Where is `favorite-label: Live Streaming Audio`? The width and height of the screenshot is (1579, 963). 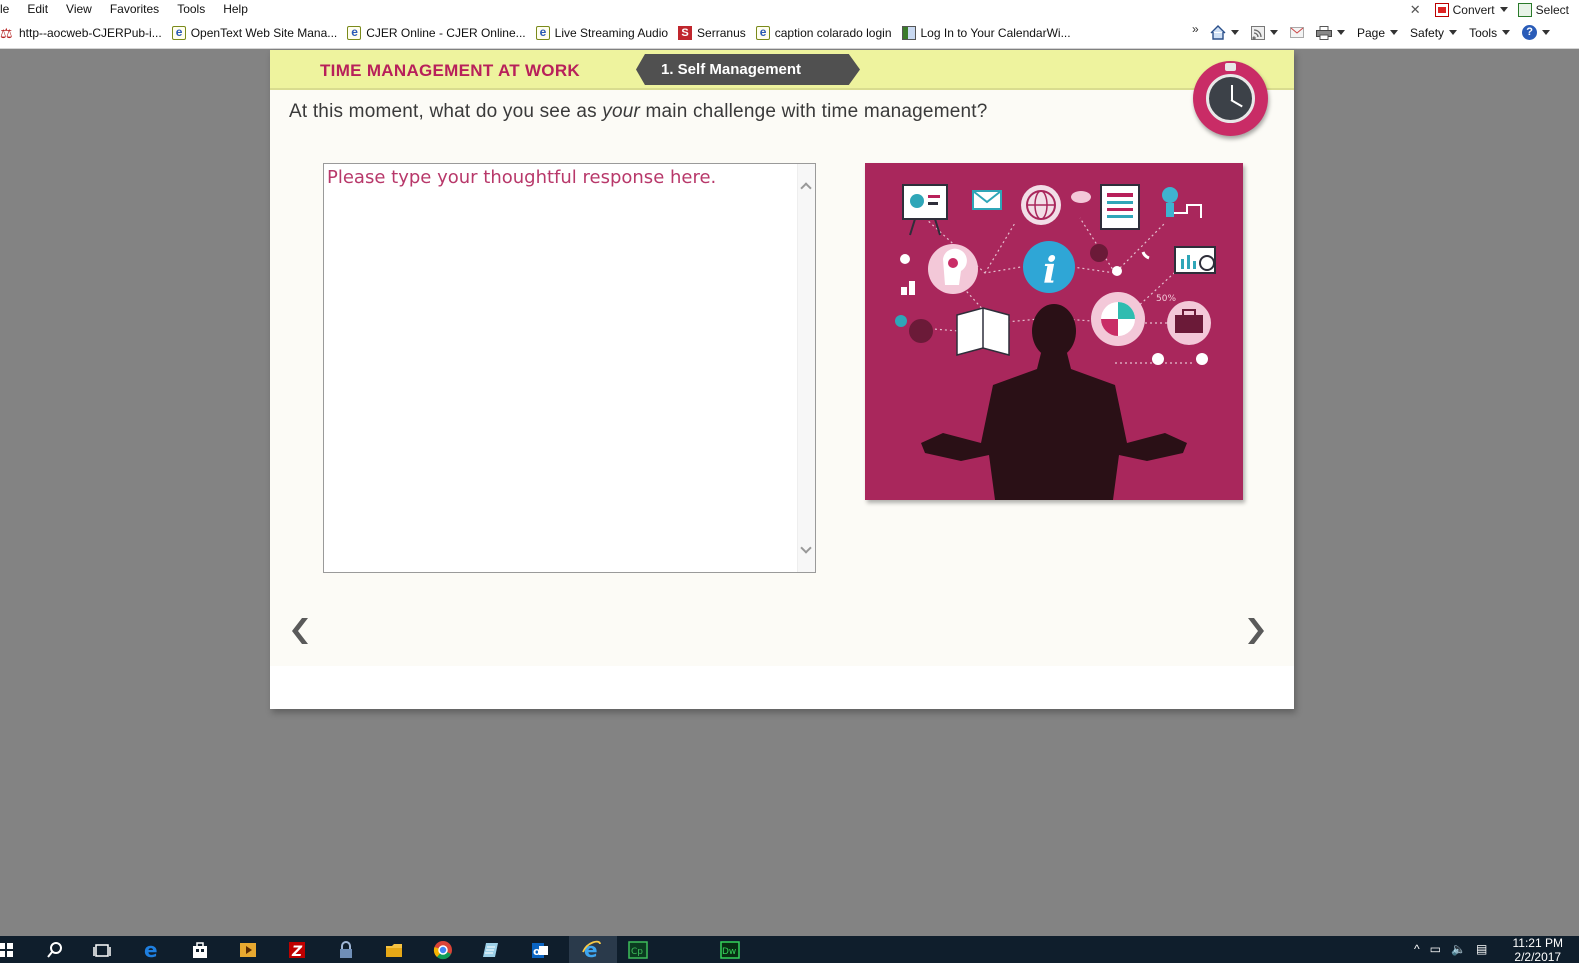
favorite-label: Live Streaming Audio is located at coordinates (611, 33).